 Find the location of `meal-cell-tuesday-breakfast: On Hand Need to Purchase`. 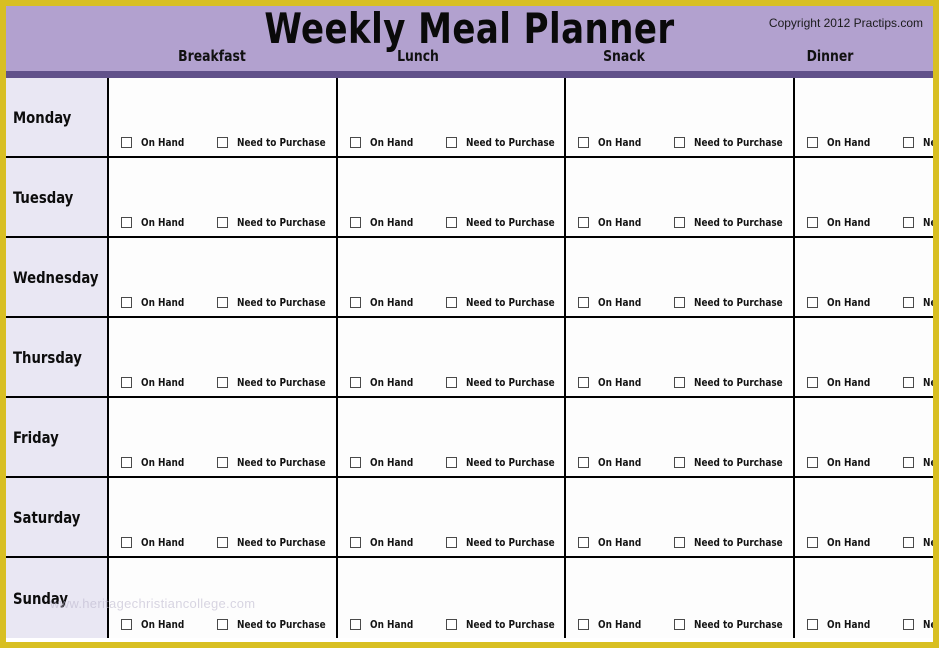

meal-cell-tuesday-breakfast: On Hand Need to Purchase is located at coordinates (223, 197).